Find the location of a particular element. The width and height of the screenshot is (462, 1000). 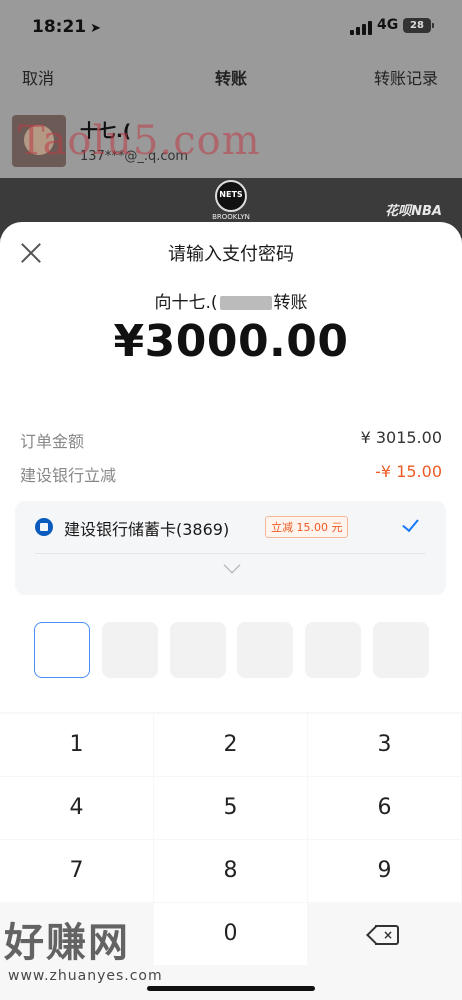

nets-logo-subtext: BROOKLYN is located at coordinates (231, 217).